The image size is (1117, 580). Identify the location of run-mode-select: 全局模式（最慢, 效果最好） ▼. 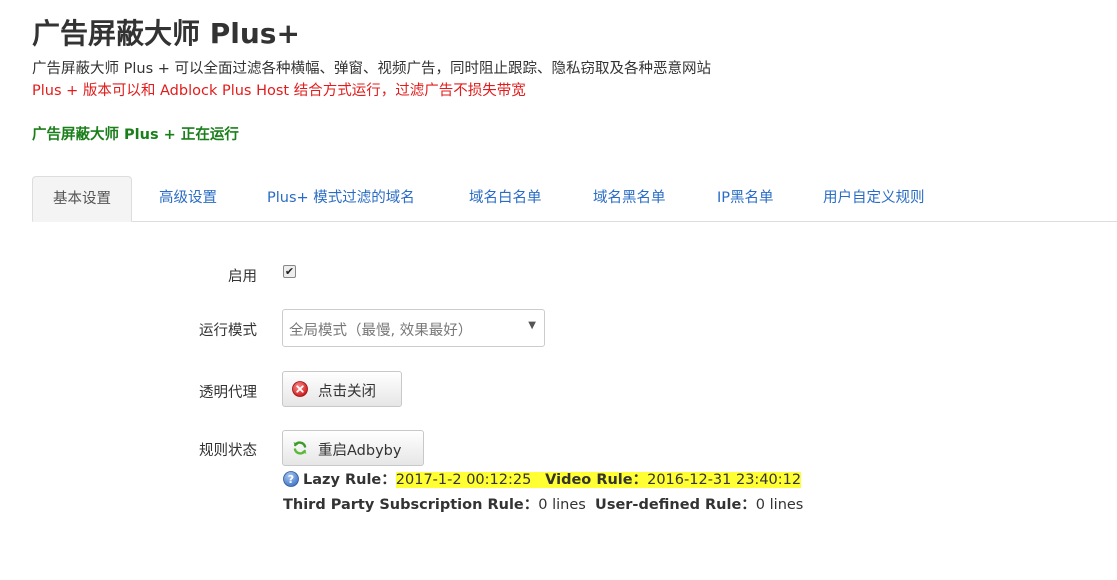
(413, 328).